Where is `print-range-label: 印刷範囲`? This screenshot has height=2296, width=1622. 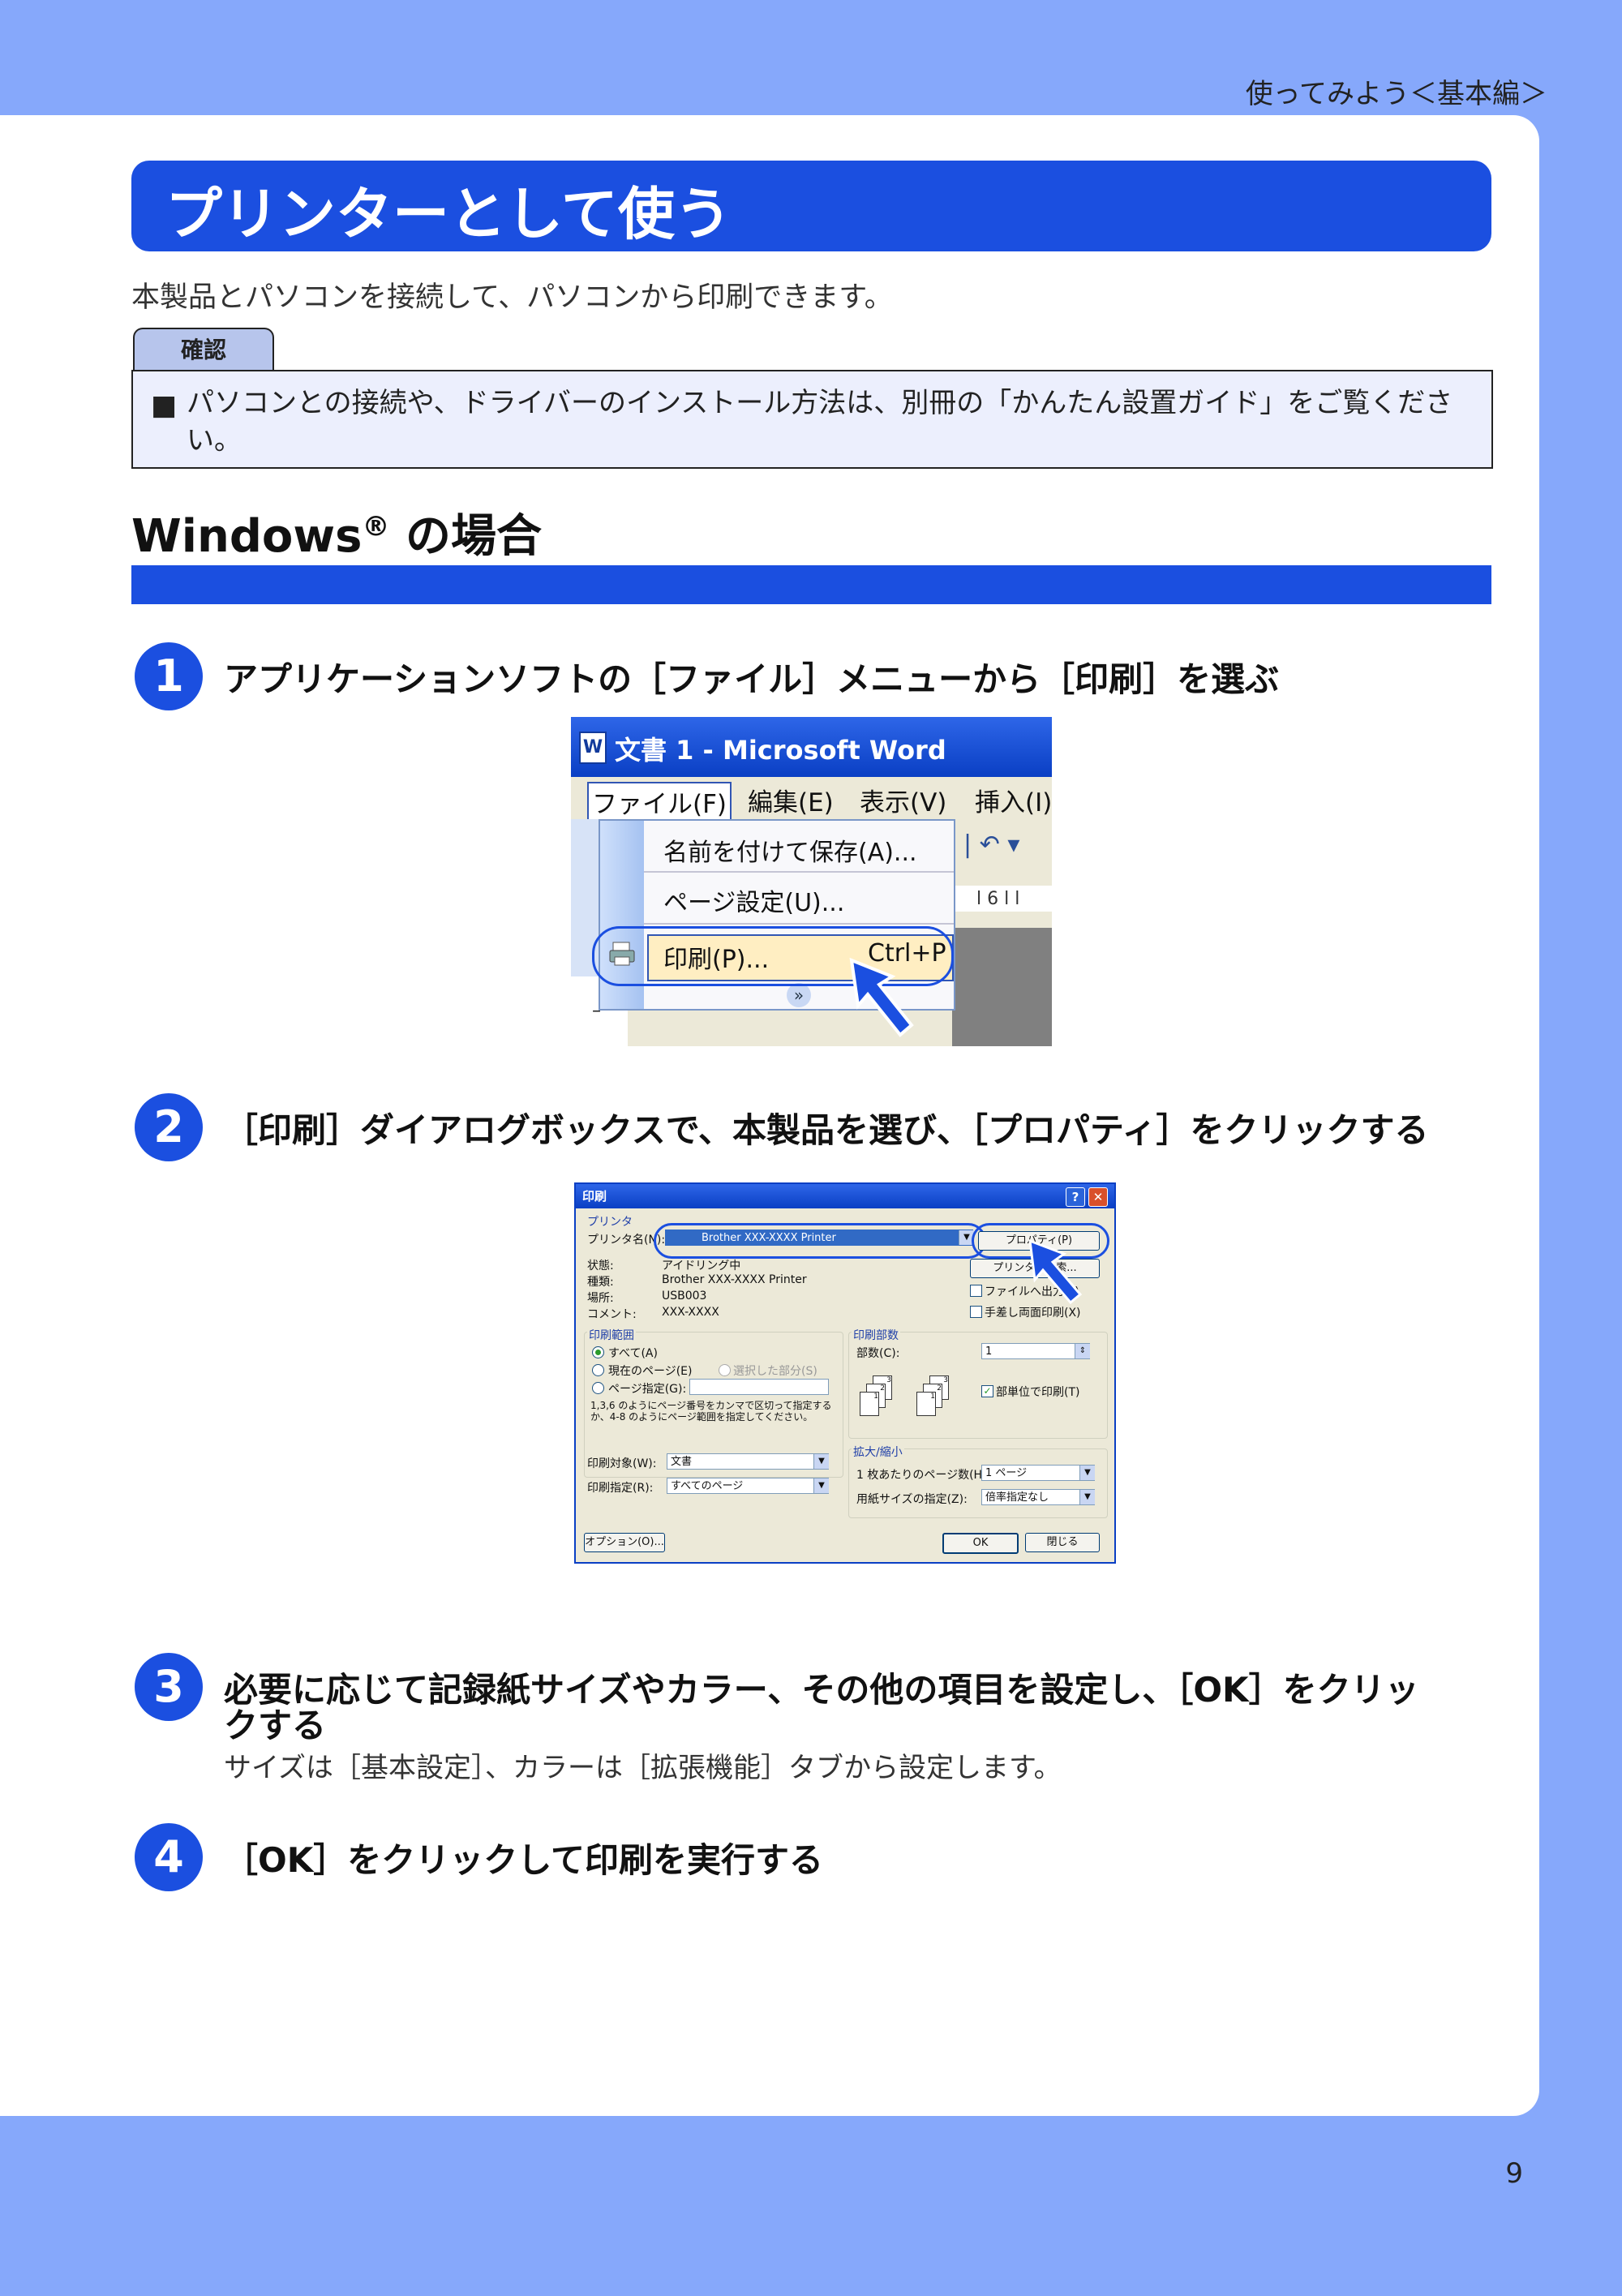
print-range-label: 印刷範囲 is located at coordinates (612, 1335).